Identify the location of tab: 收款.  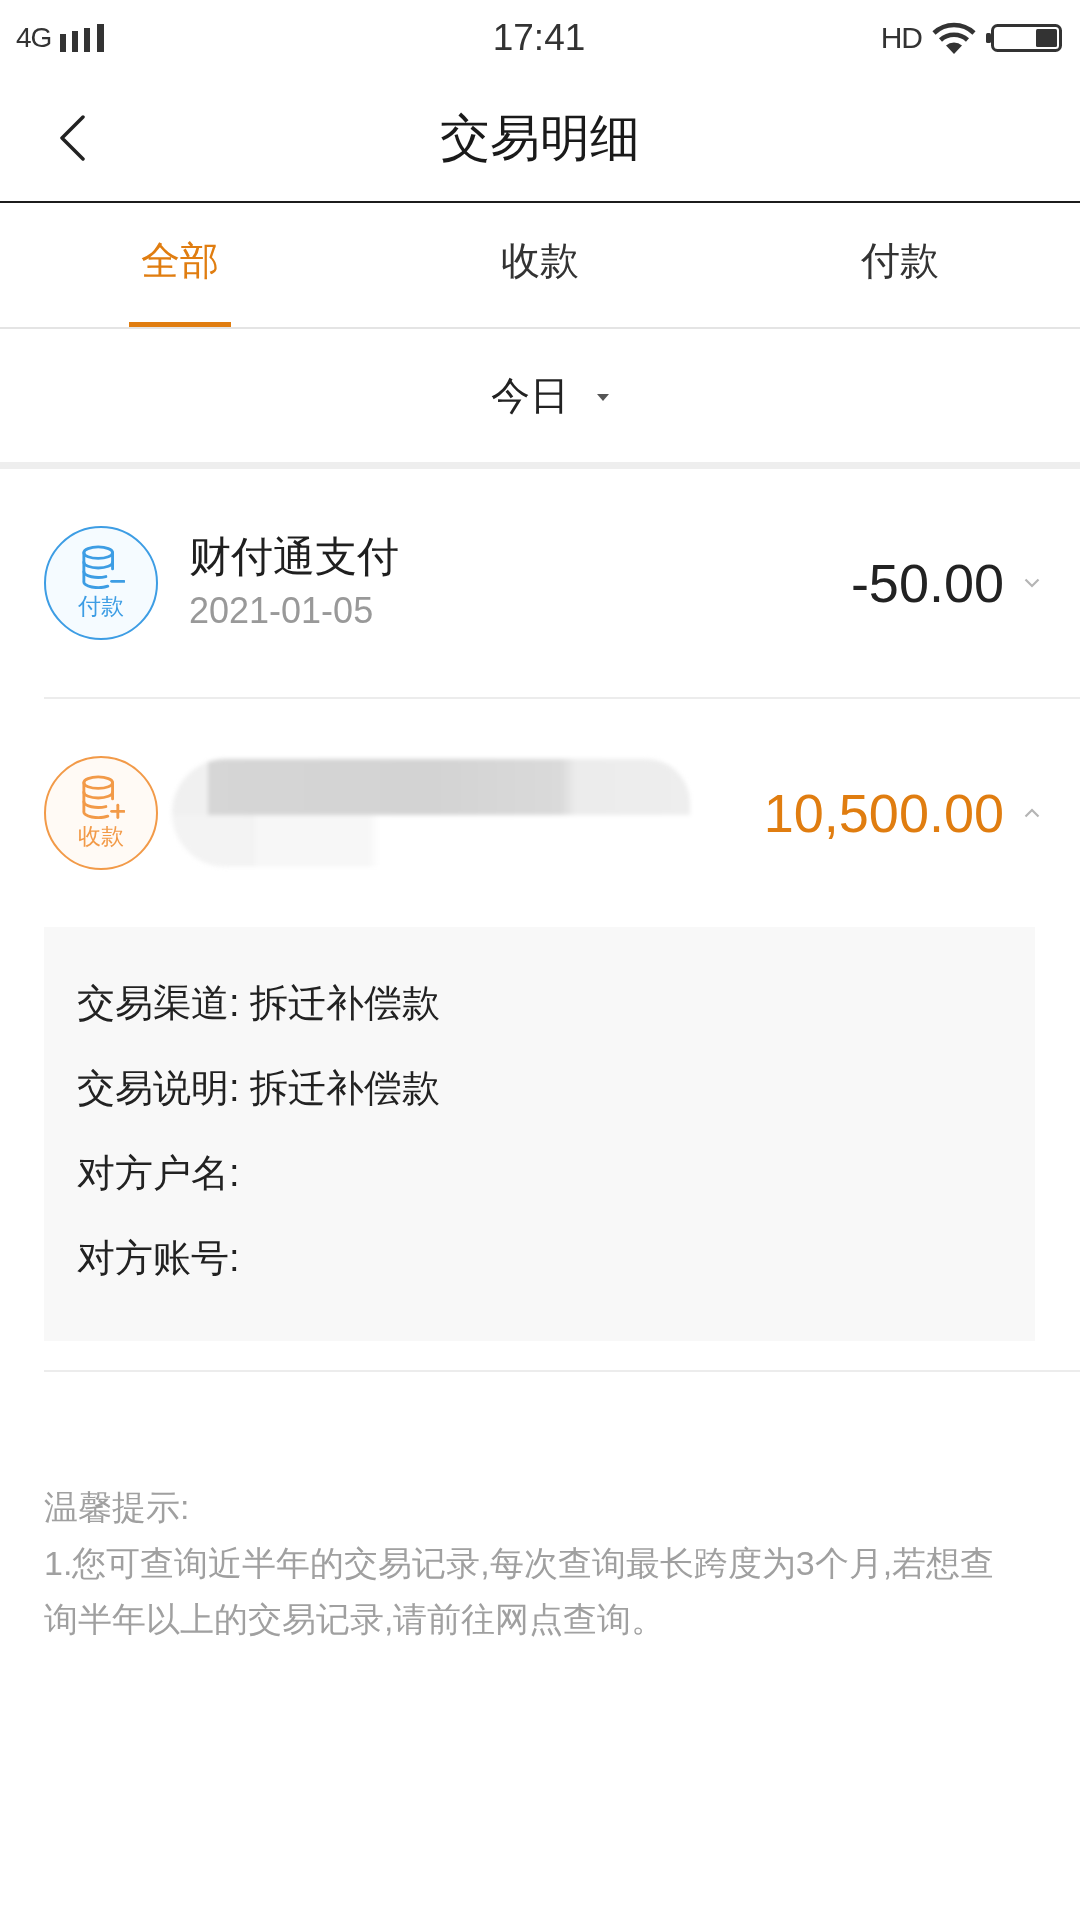
(540, 265).